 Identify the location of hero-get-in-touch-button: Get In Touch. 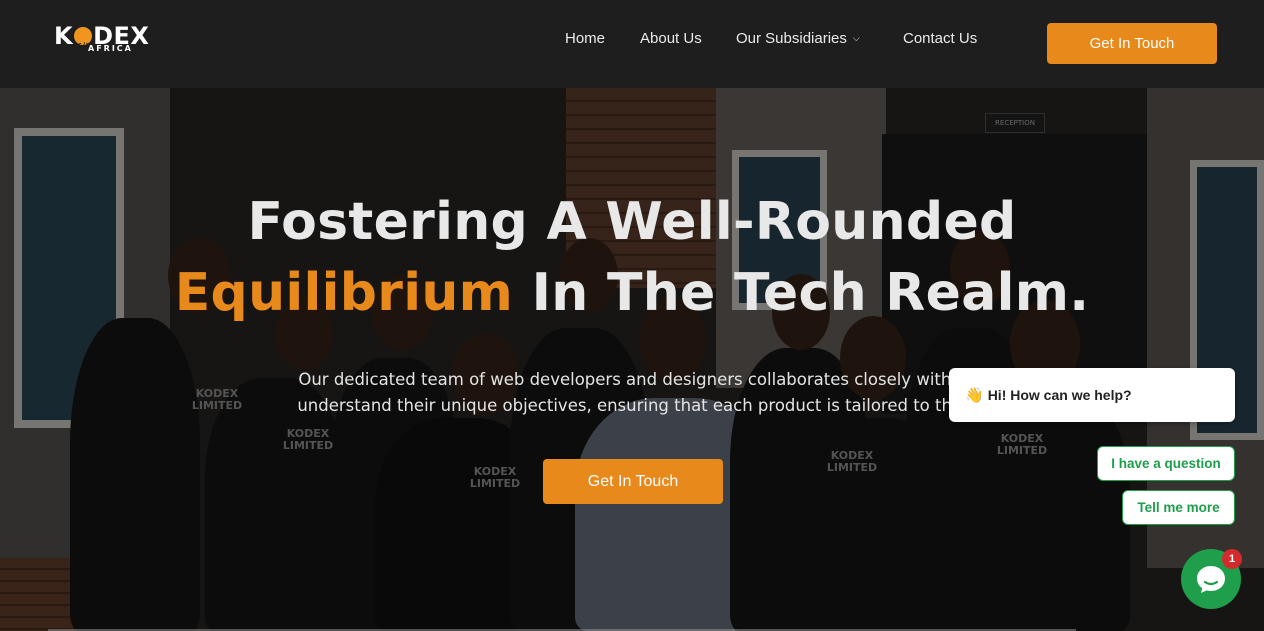
(633, 481).